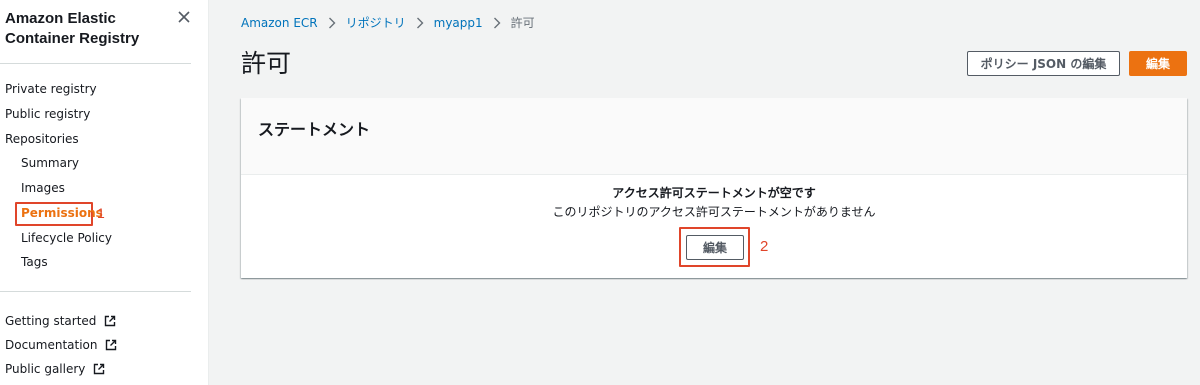 This screenshot has width=1200, height=385. What do you see at coordinates (62, 213) in the screenshot?
I see `sidebar-item-permissions: Permissions` at bounding box center [62, 213].